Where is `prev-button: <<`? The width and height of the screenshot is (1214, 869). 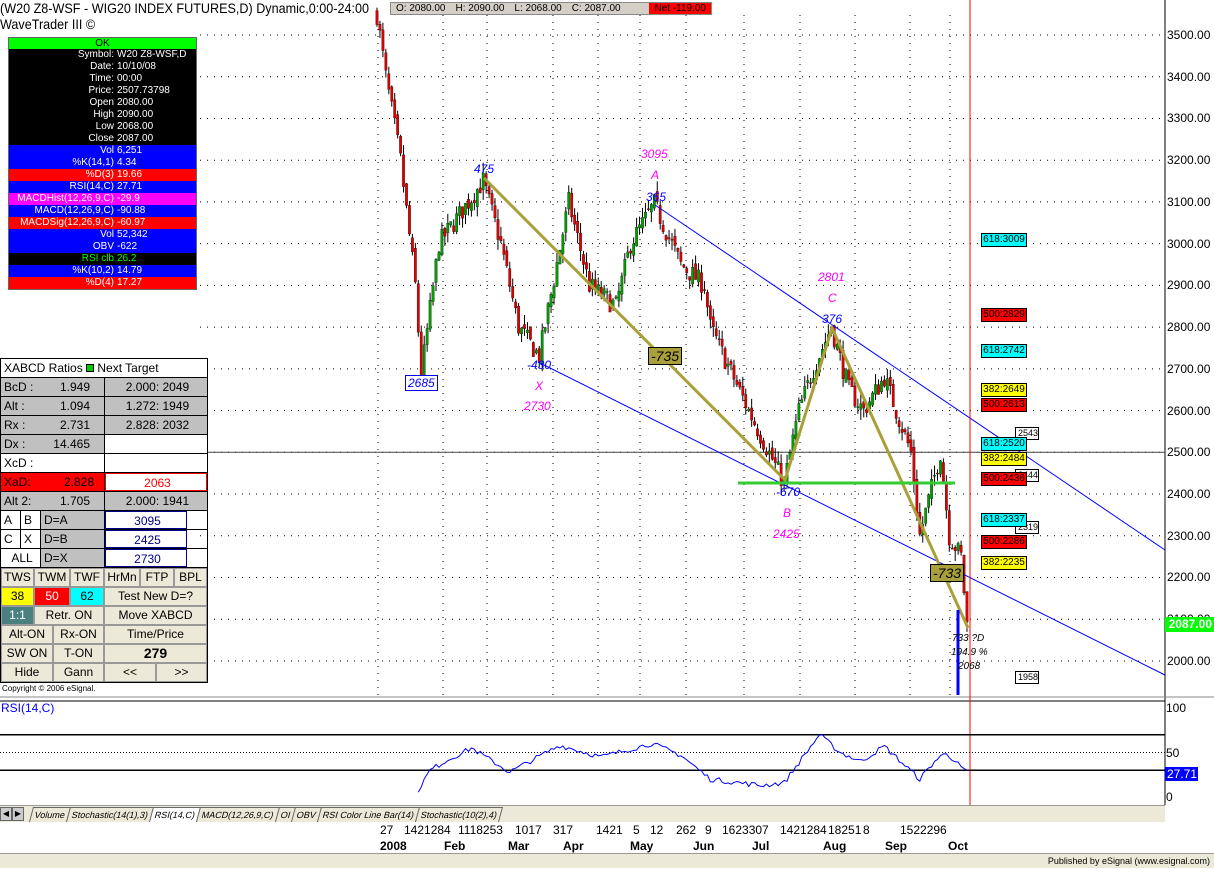 prev-button: << is located at coordinates (130, 672).